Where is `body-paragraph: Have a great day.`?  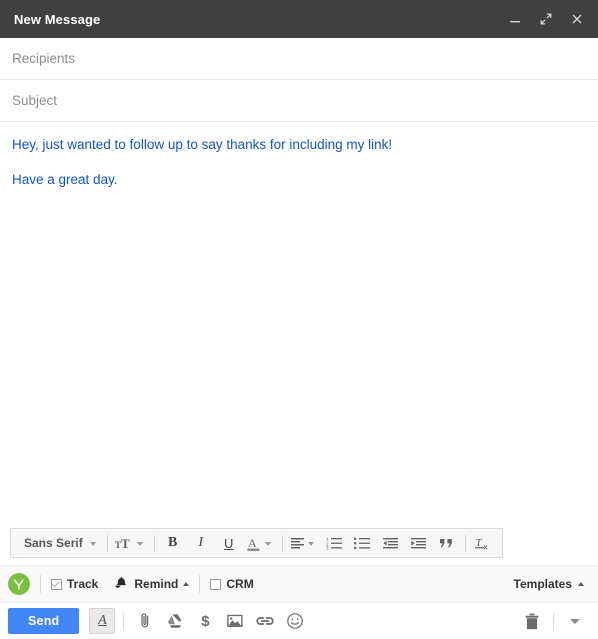
body-paragraph: Have a great day. is located at coordinates (65, 180).